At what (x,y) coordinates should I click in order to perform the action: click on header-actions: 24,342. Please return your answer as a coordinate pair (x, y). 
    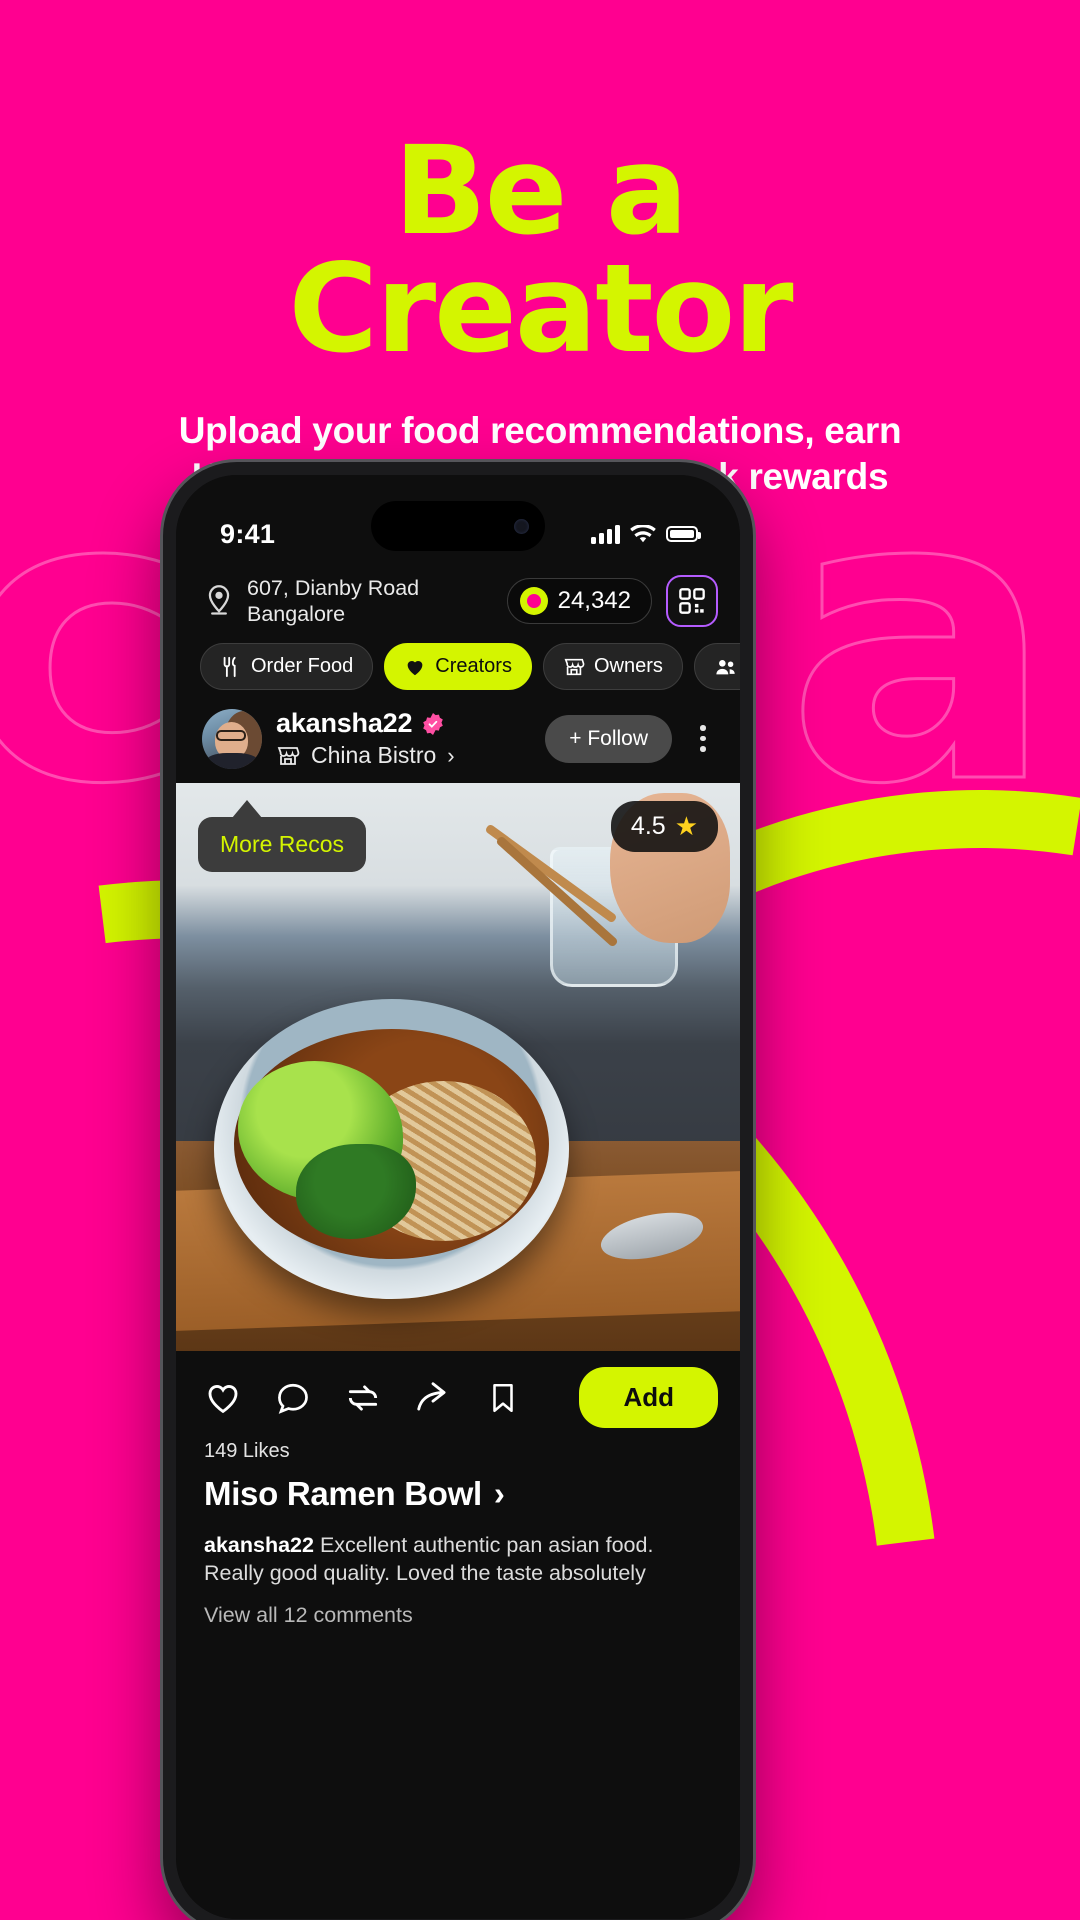
    Looking at the image, I should click on (612, 601).